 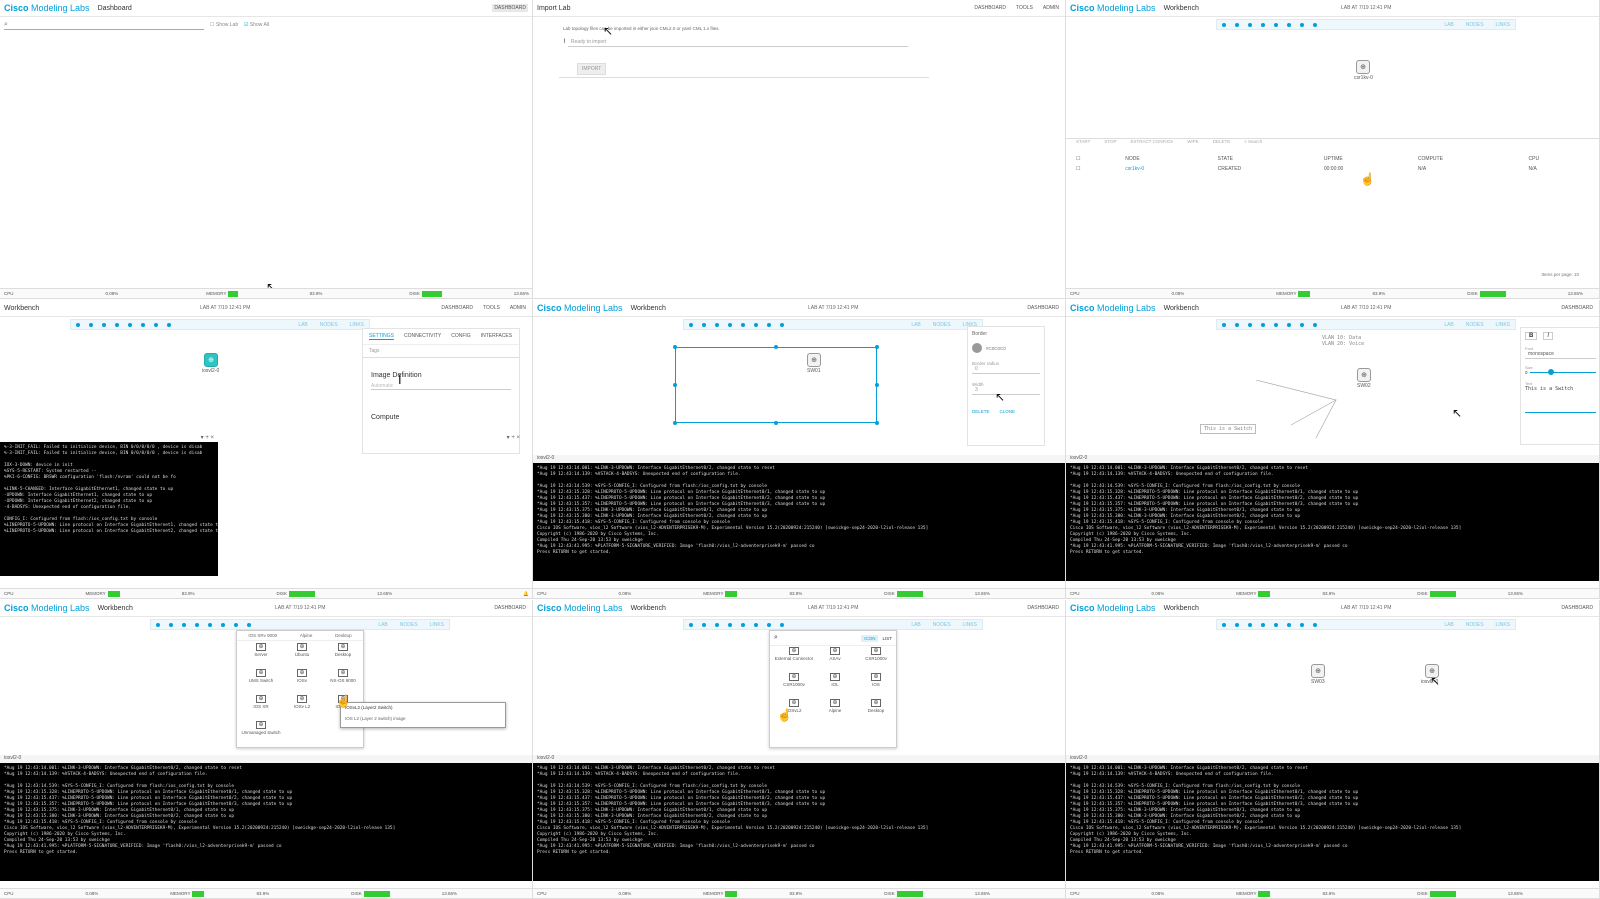 I want to click on italic-button: I, so click(x=1548, y=336).